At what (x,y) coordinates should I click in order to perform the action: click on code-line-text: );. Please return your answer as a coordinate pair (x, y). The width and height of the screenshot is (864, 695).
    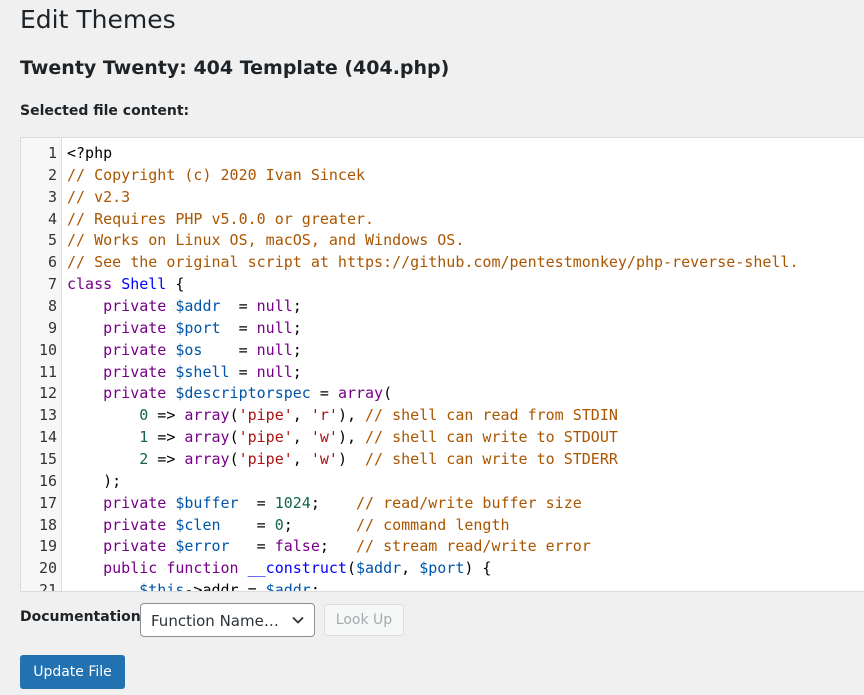
    Looking at the image, I should click on (94, 482).